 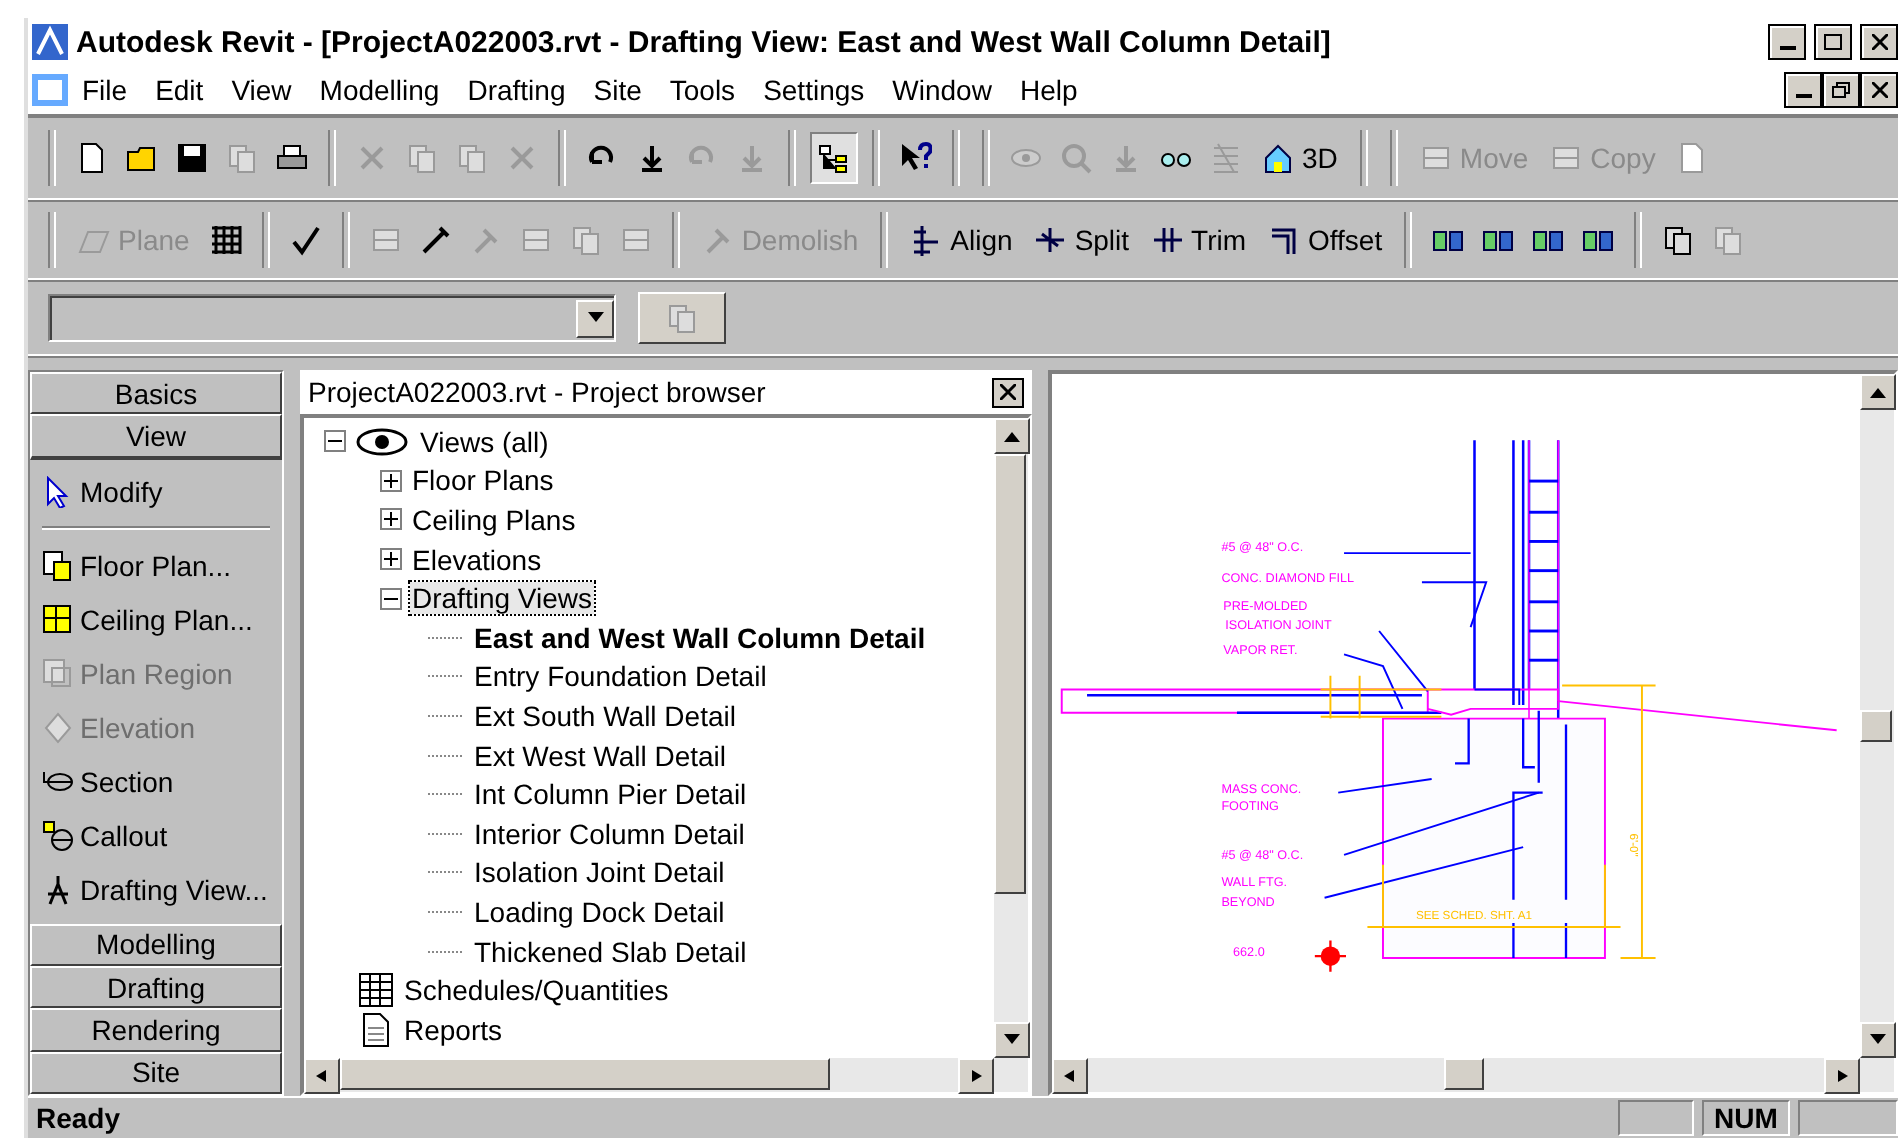 What do you see at coordinates (1048, 90) in the screenshot?
I see `menu-item: Help` at bounding box center [1048, 90].